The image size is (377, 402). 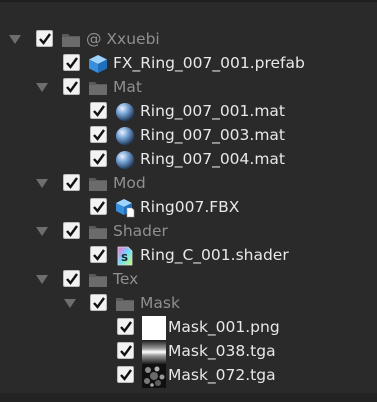 What do you see at coordinates (224, 327) in the screenshot?
I see `tree-item-label: Mask_001.png` at bounding box center [224, 327].